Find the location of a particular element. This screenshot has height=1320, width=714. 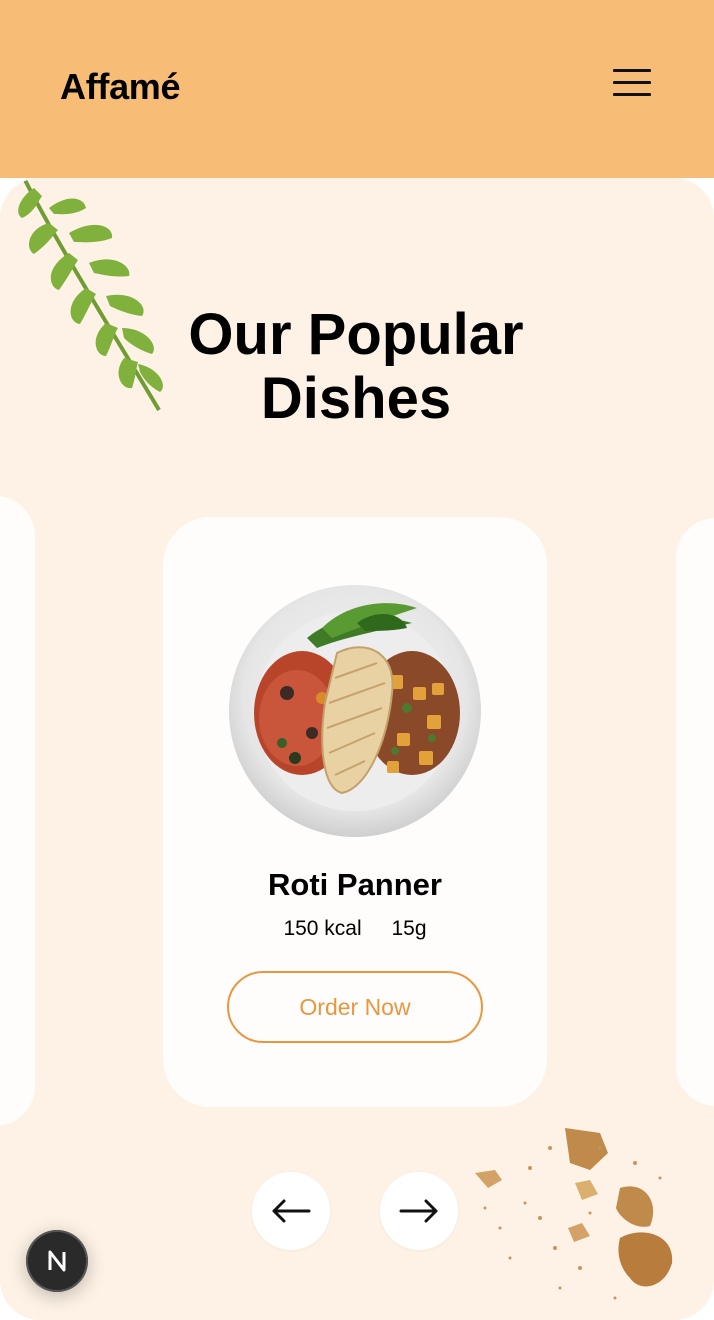

hamburger-menu-button is located at coordinates (631, 83).